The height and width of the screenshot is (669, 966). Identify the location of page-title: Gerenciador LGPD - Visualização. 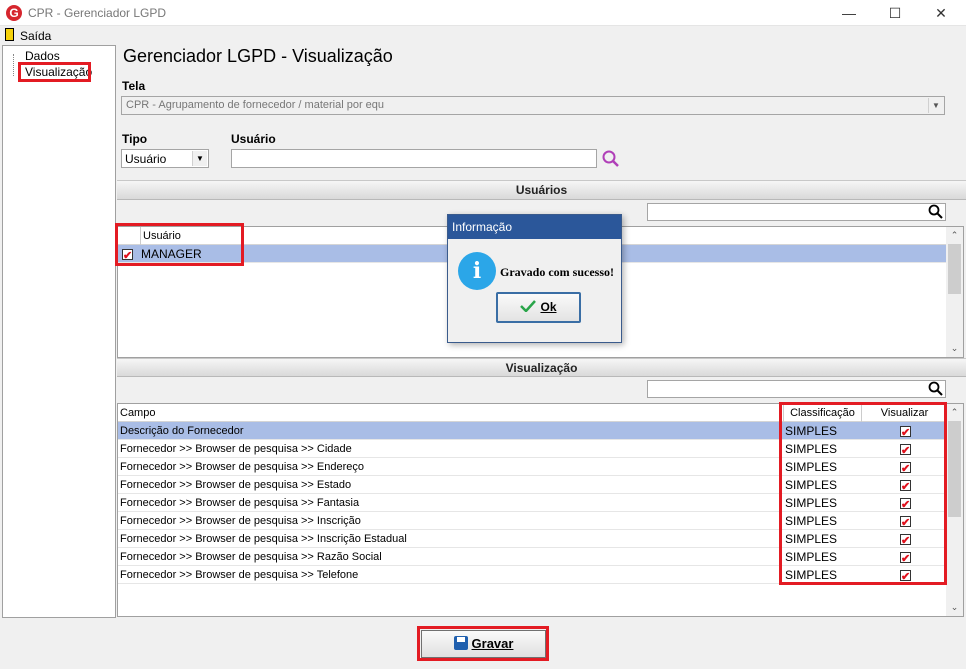
(258, 56).